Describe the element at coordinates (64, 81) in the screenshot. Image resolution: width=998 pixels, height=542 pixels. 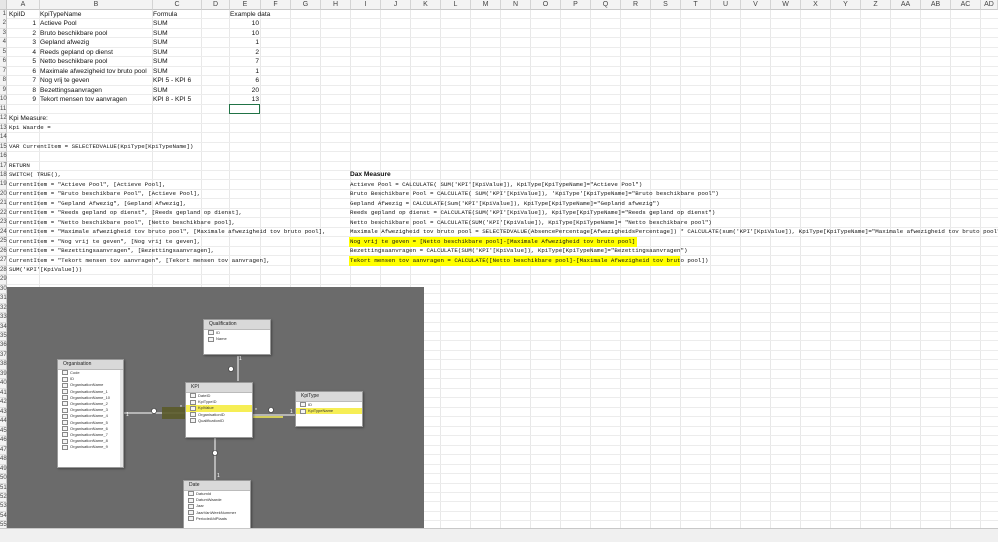
I see `kpi-name-cell: Nog vrij te geven` at that location.